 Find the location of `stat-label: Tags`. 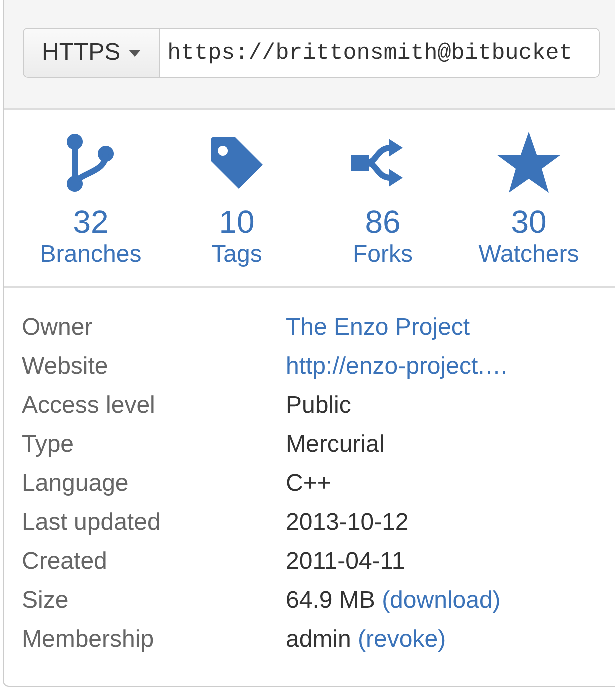

stat-label: Tags is located at coordinates (237, 255).